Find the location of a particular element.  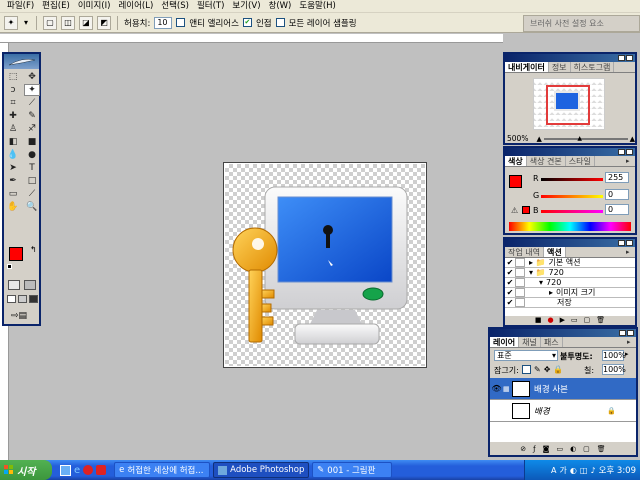

ime-hangul-icon: 가 is located at coordinates (563, 470).